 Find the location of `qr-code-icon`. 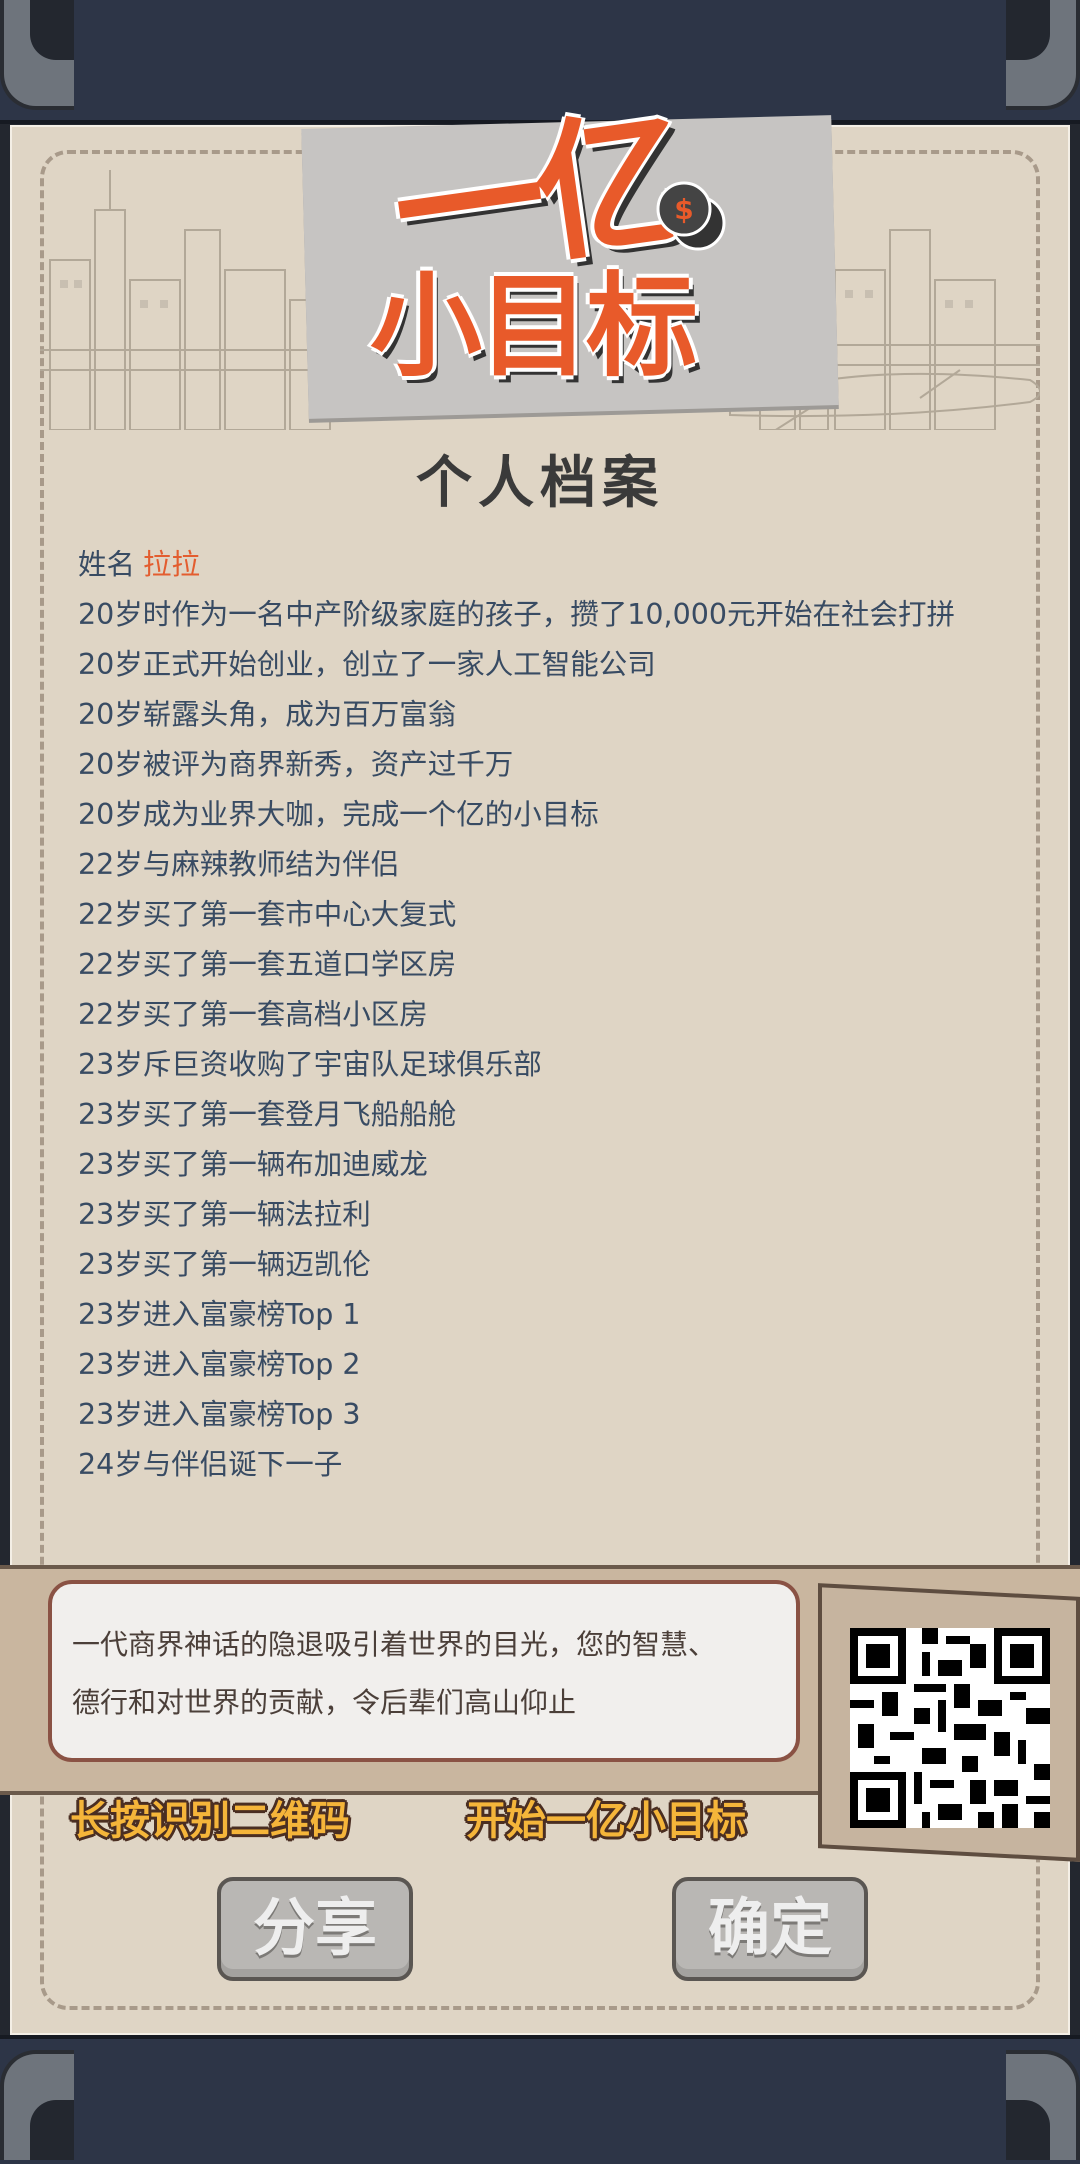

qr-code-icon is located at coordinates (950, 1728).